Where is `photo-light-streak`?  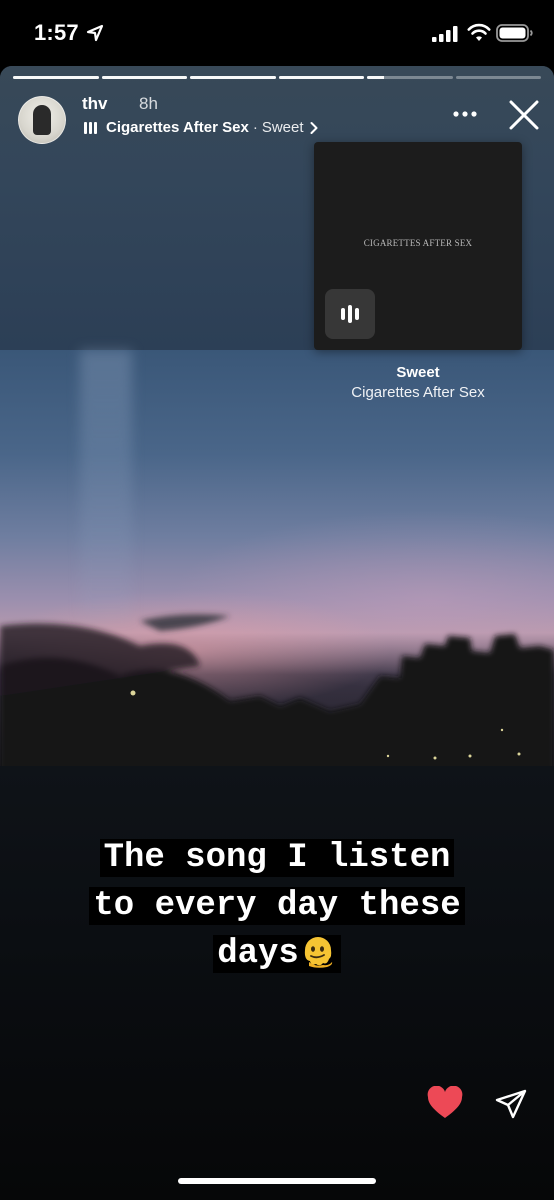
photo-light-streak is located at coordinates (106, 485).